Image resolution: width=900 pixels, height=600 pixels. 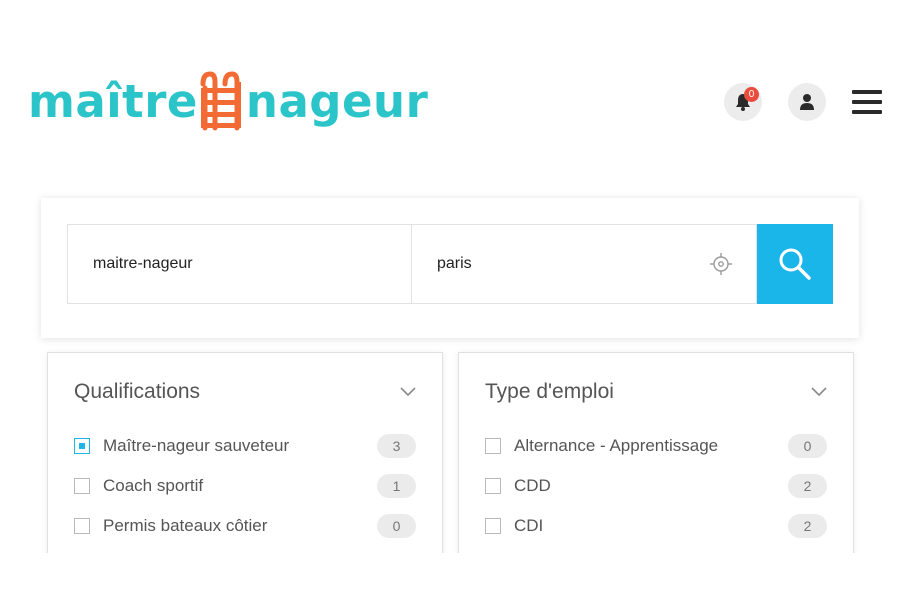 What do you see at coordinates (532, 485) in the screenshot?
I see `filter-option-label: CDD` at bounding box center [532, 485].